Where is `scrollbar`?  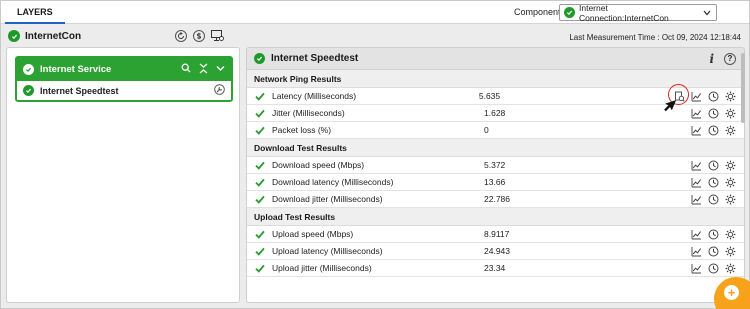 scrollbar is located at coordinates (743, 175).